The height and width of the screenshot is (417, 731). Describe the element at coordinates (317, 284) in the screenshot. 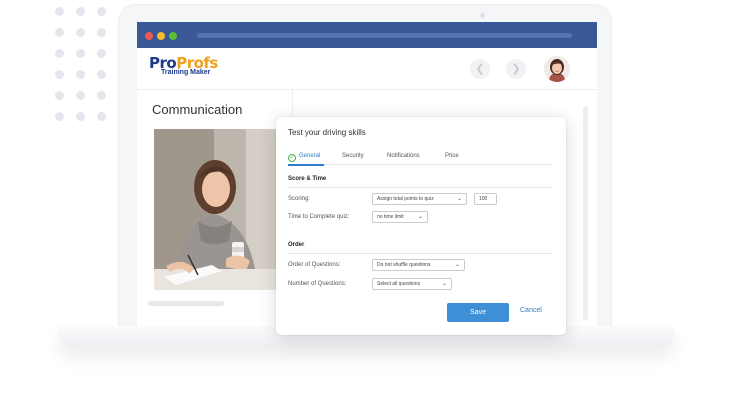

I see `question-count-label: Number of Questions:` at that location.